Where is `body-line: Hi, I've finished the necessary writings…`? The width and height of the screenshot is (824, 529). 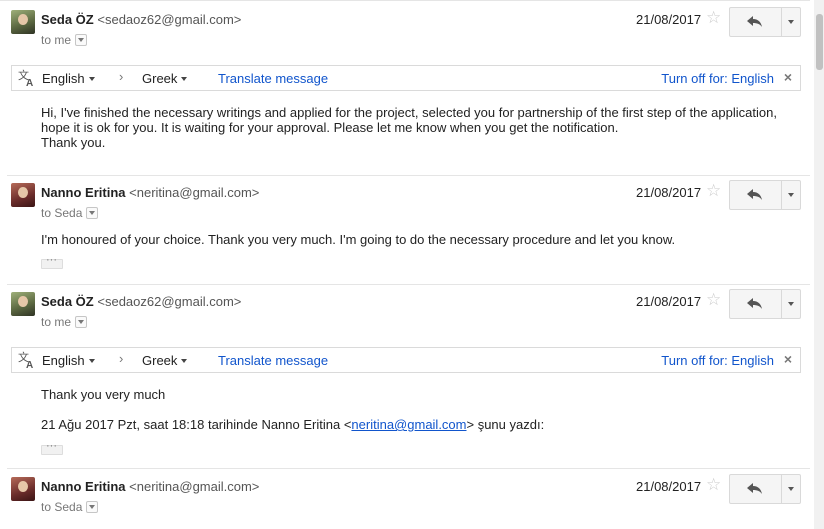 body-line: Hi, I've finished the necessary writings… is located at coordinates (409, 112).